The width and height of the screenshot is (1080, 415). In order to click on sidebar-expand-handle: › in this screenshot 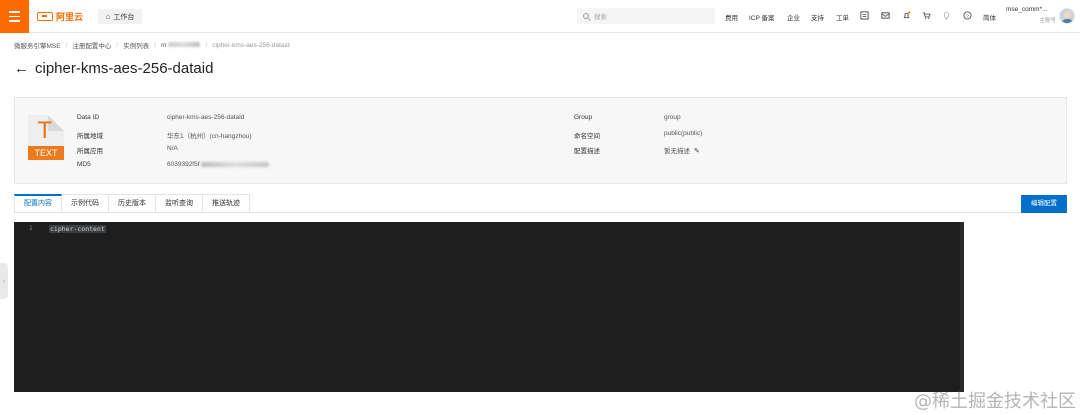, I will do `click(4, 281)`.